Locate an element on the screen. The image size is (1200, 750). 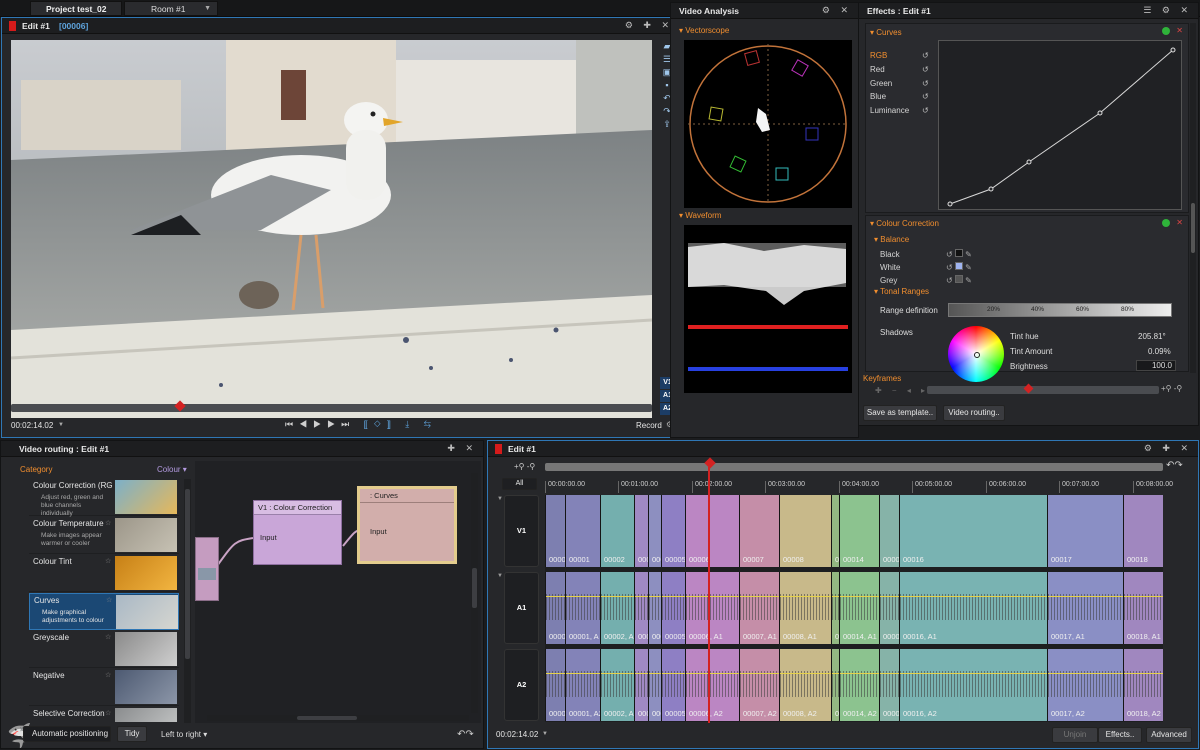
track-header-v1: V1 is located at coordinates (521, 531).